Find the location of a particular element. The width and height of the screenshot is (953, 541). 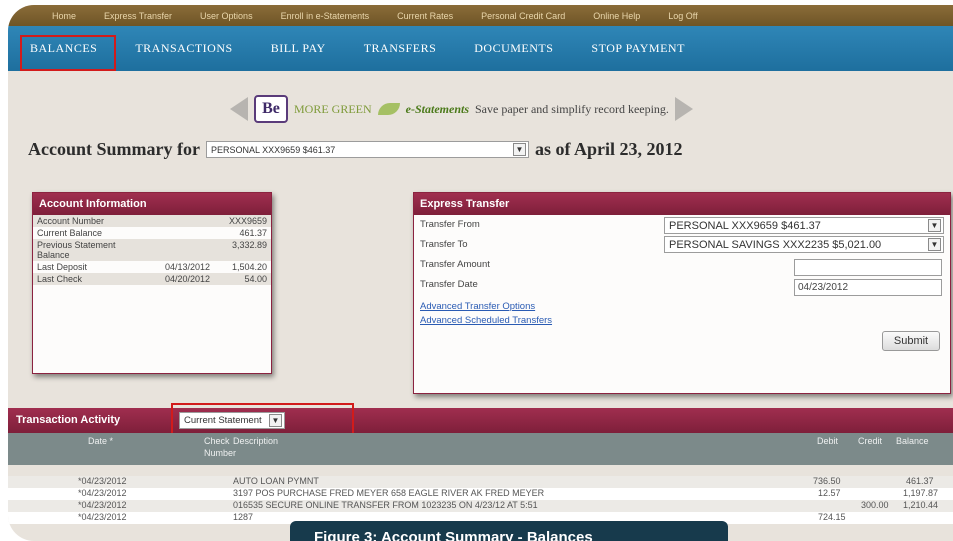

top-nav-current-rates: Current Rates is located at coordinates (425, 16).